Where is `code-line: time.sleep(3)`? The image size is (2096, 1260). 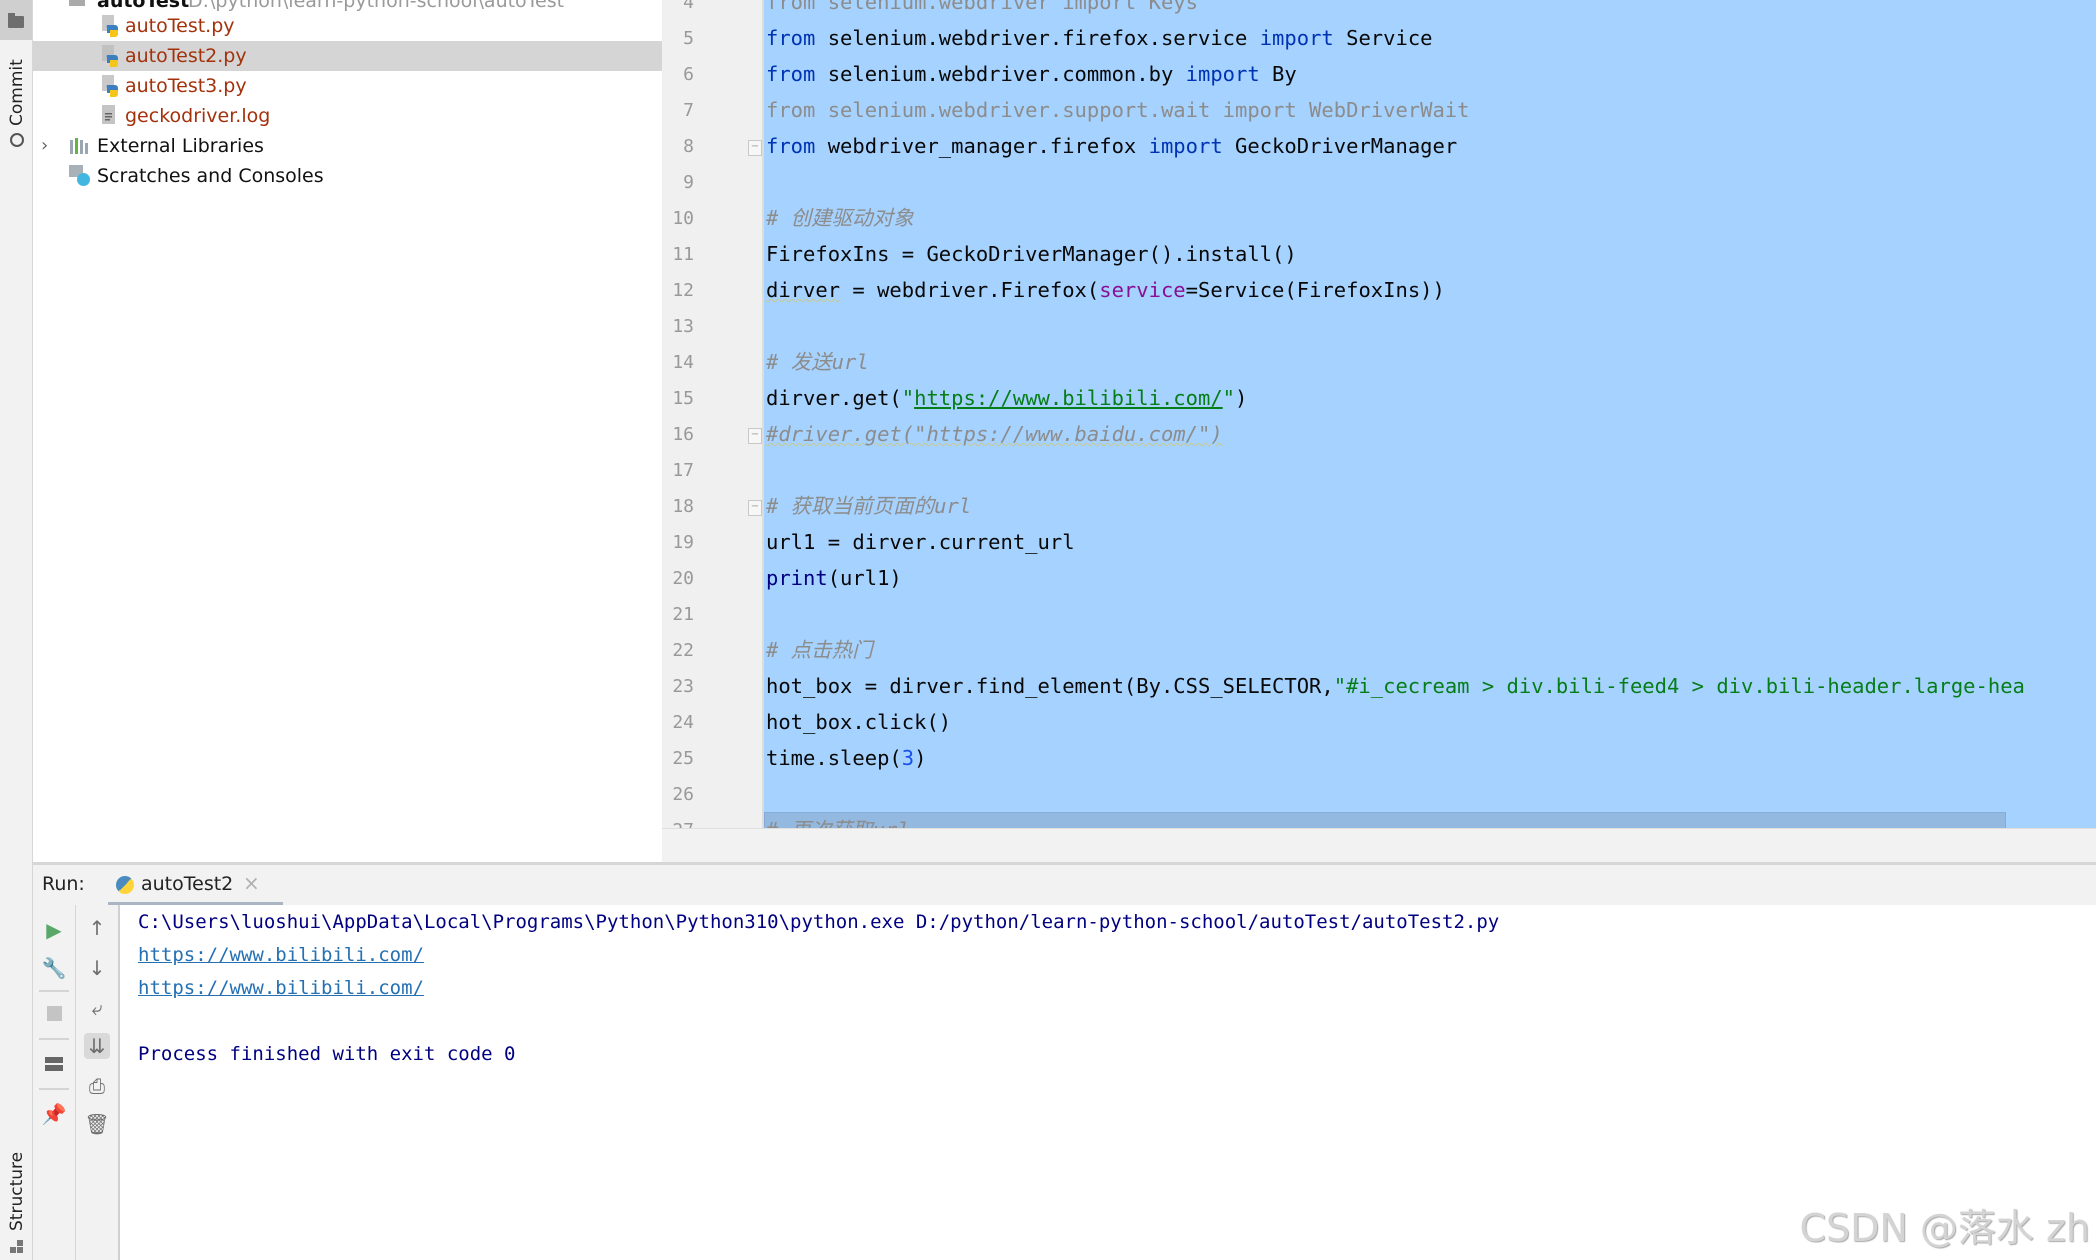 code-line: time.sleep(3) is located at coordinates (846, 758).